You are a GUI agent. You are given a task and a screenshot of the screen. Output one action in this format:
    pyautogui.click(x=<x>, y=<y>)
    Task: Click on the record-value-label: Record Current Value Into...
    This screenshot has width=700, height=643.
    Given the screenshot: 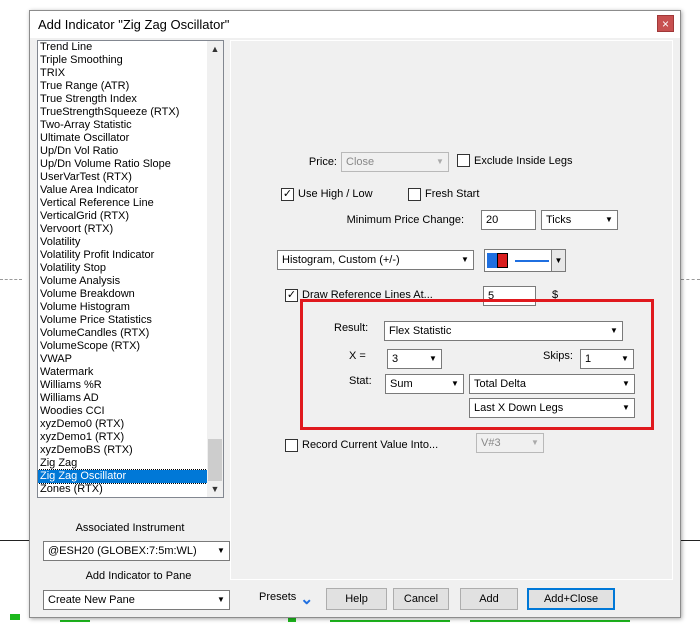 What is the action you would take?
    pyautogui.click(x=370, y=445)
    